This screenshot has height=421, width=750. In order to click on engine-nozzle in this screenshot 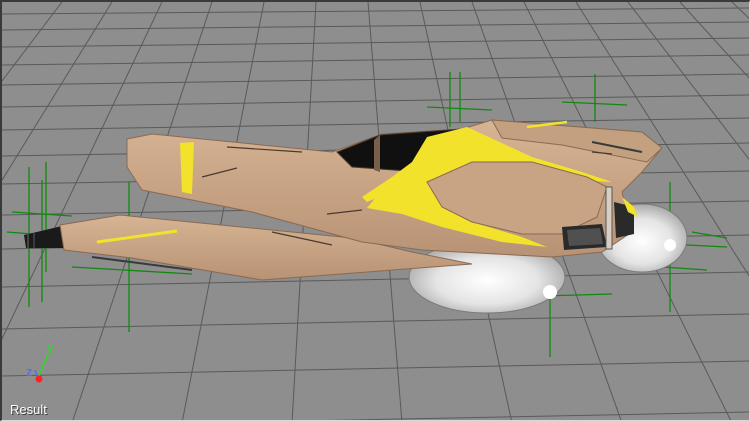, I will do `click(44, 237)`.